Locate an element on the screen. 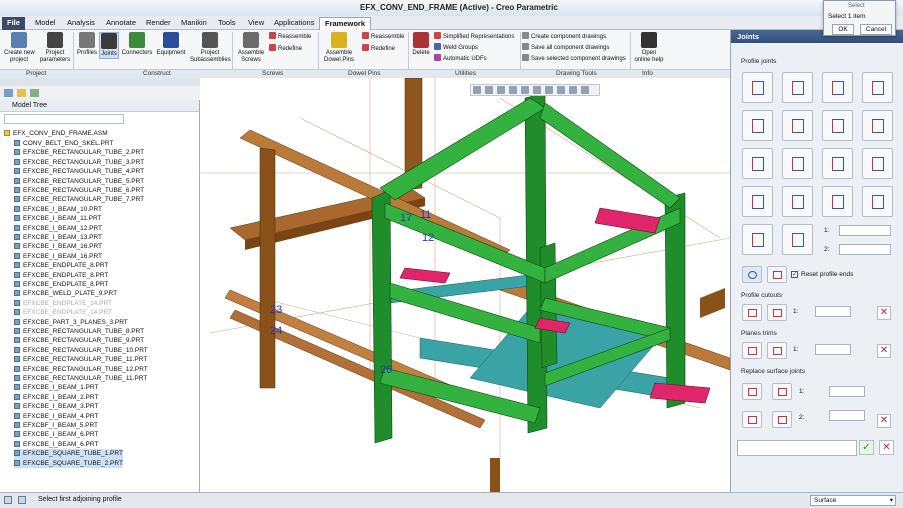 Image resolution: width=903 pixels, height=508 pixels. tree-item: EFXCBE_I_BEAM_12.PRT is located at coordinates (58, 228).